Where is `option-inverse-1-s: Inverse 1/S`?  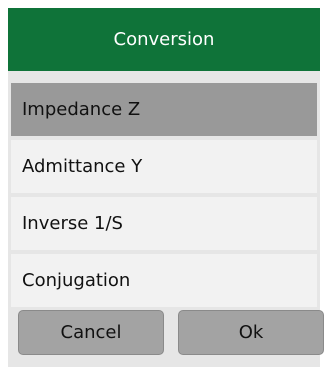
option-inverse-1-s: Inverse 1/S is located at coordinates (164, 223).